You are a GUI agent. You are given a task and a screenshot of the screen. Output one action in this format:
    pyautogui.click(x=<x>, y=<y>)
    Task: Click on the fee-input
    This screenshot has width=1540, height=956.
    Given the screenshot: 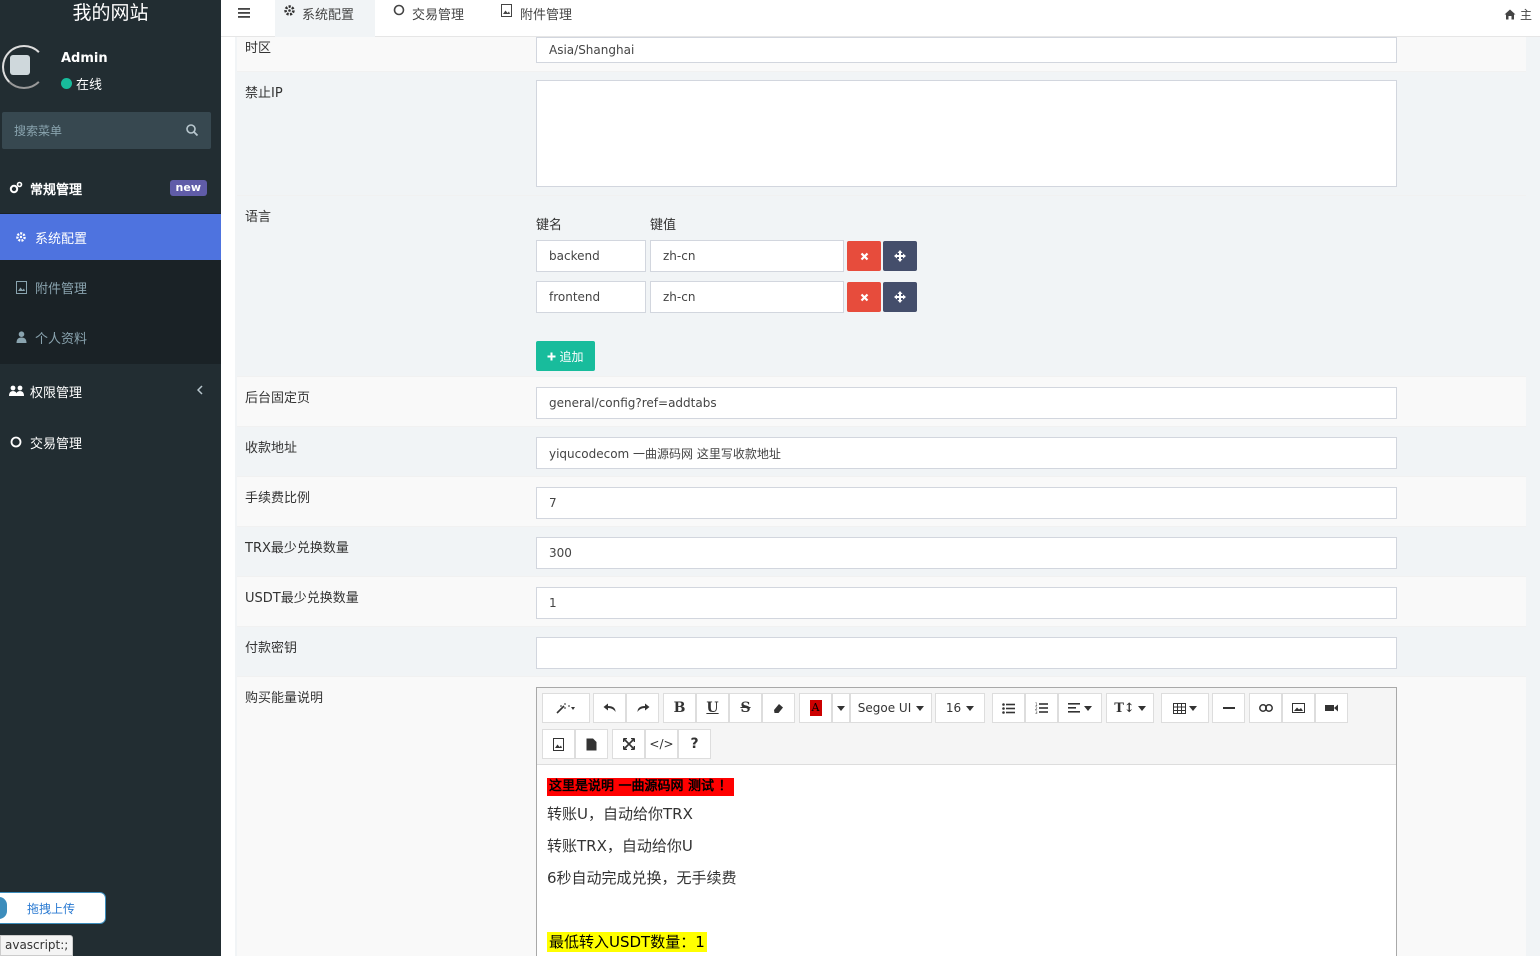 What is the action you would take?
    pyautogui.click(x=966, y=503)
    